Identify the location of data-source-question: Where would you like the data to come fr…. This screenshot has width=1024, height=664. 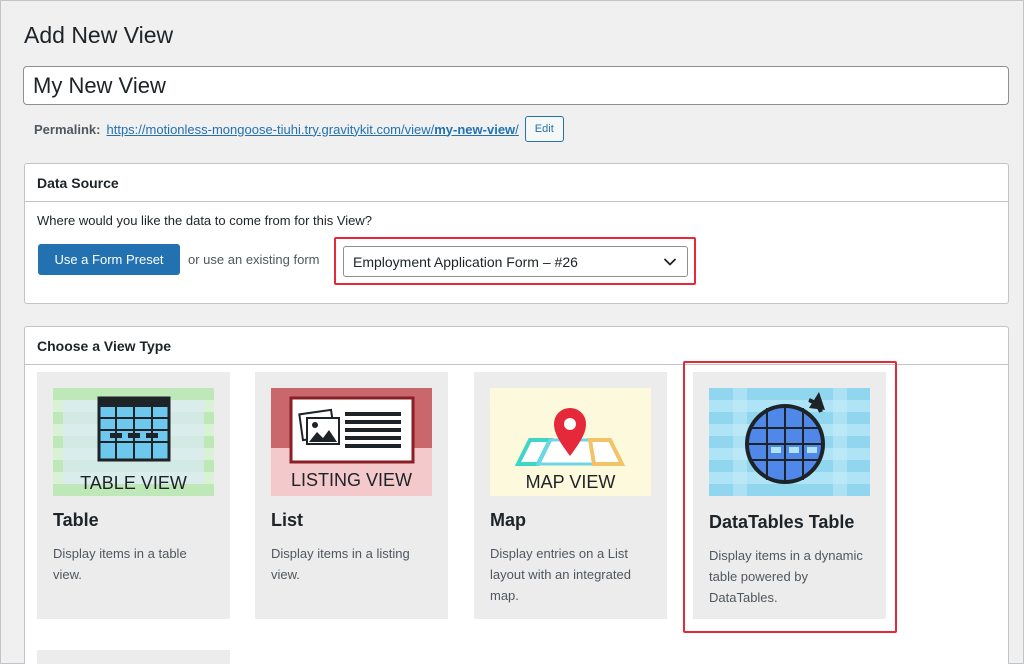
(205, 220).